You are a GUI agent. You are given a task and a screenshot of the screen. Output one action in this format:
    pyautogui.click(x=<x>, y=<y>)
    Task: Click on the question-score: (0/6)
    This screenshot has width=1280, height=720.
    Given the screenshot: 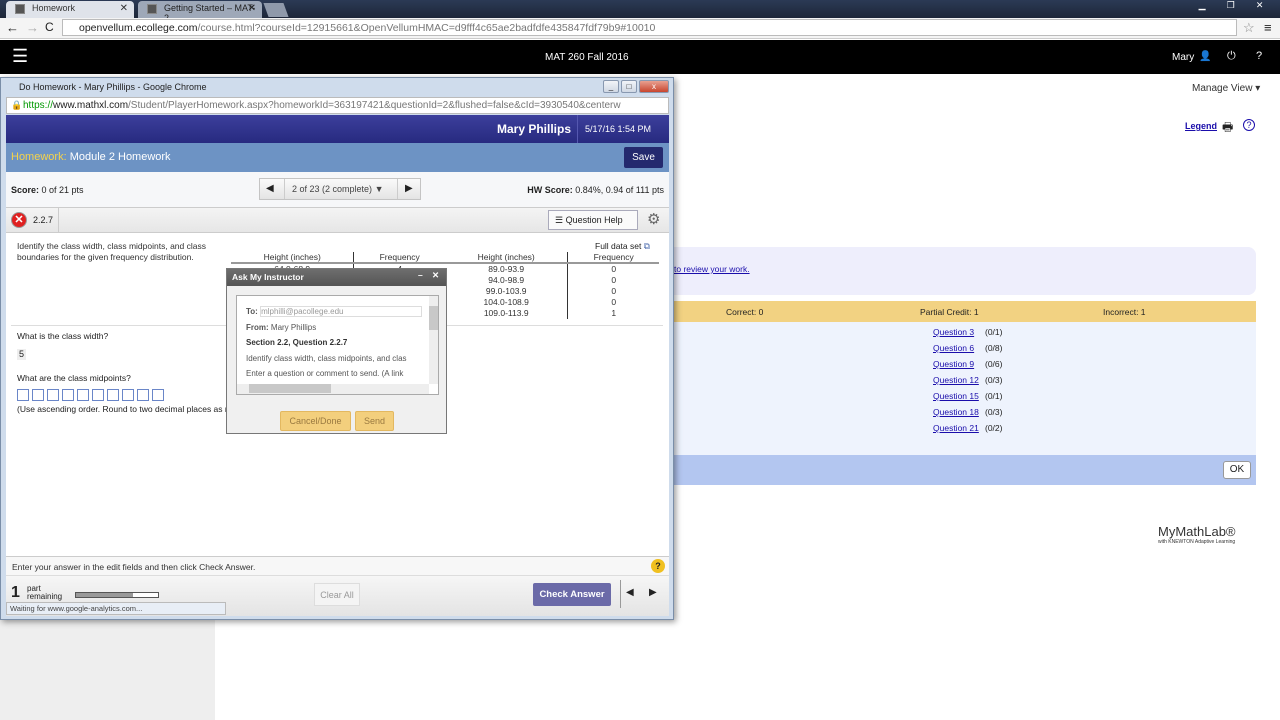 What is the action you would take?
    pyautogui.click(x=994, y=364)
    